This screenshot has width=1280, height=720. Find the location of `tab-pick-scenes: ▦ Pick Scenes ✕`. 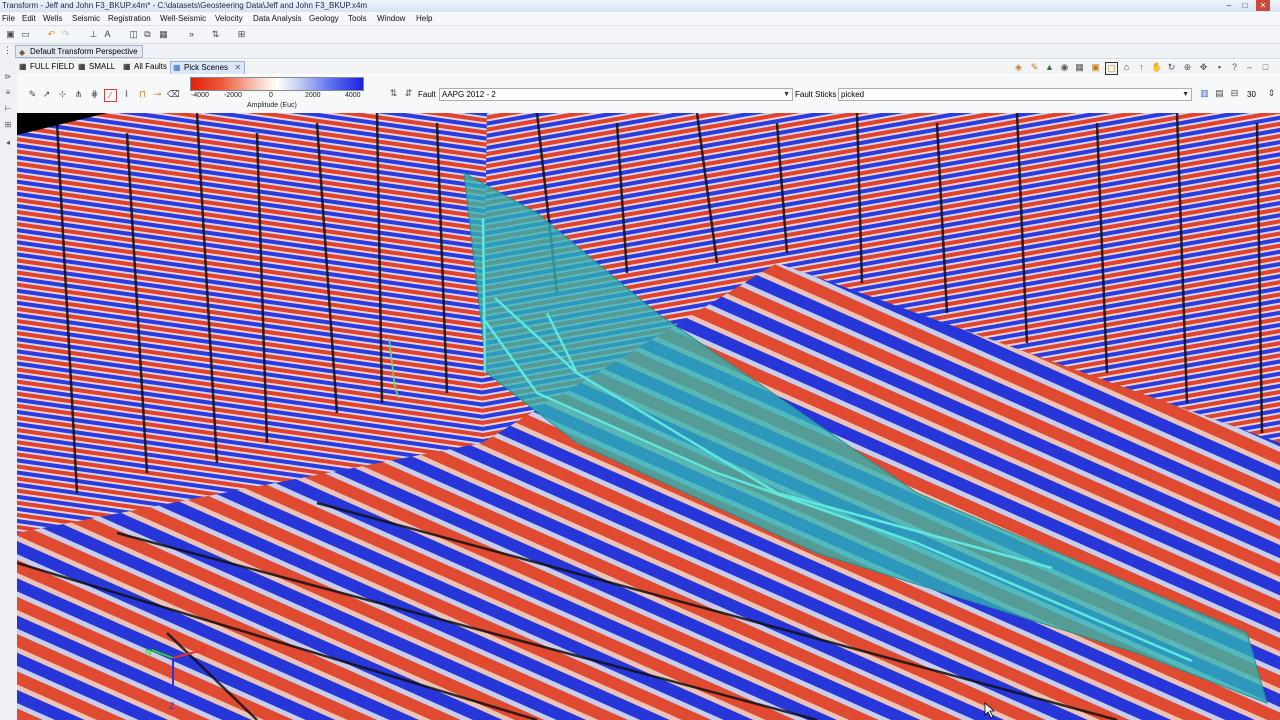

tab-pick-scenes: ▦ Pick Scenes ✕ is located at coordinates (208, 67).